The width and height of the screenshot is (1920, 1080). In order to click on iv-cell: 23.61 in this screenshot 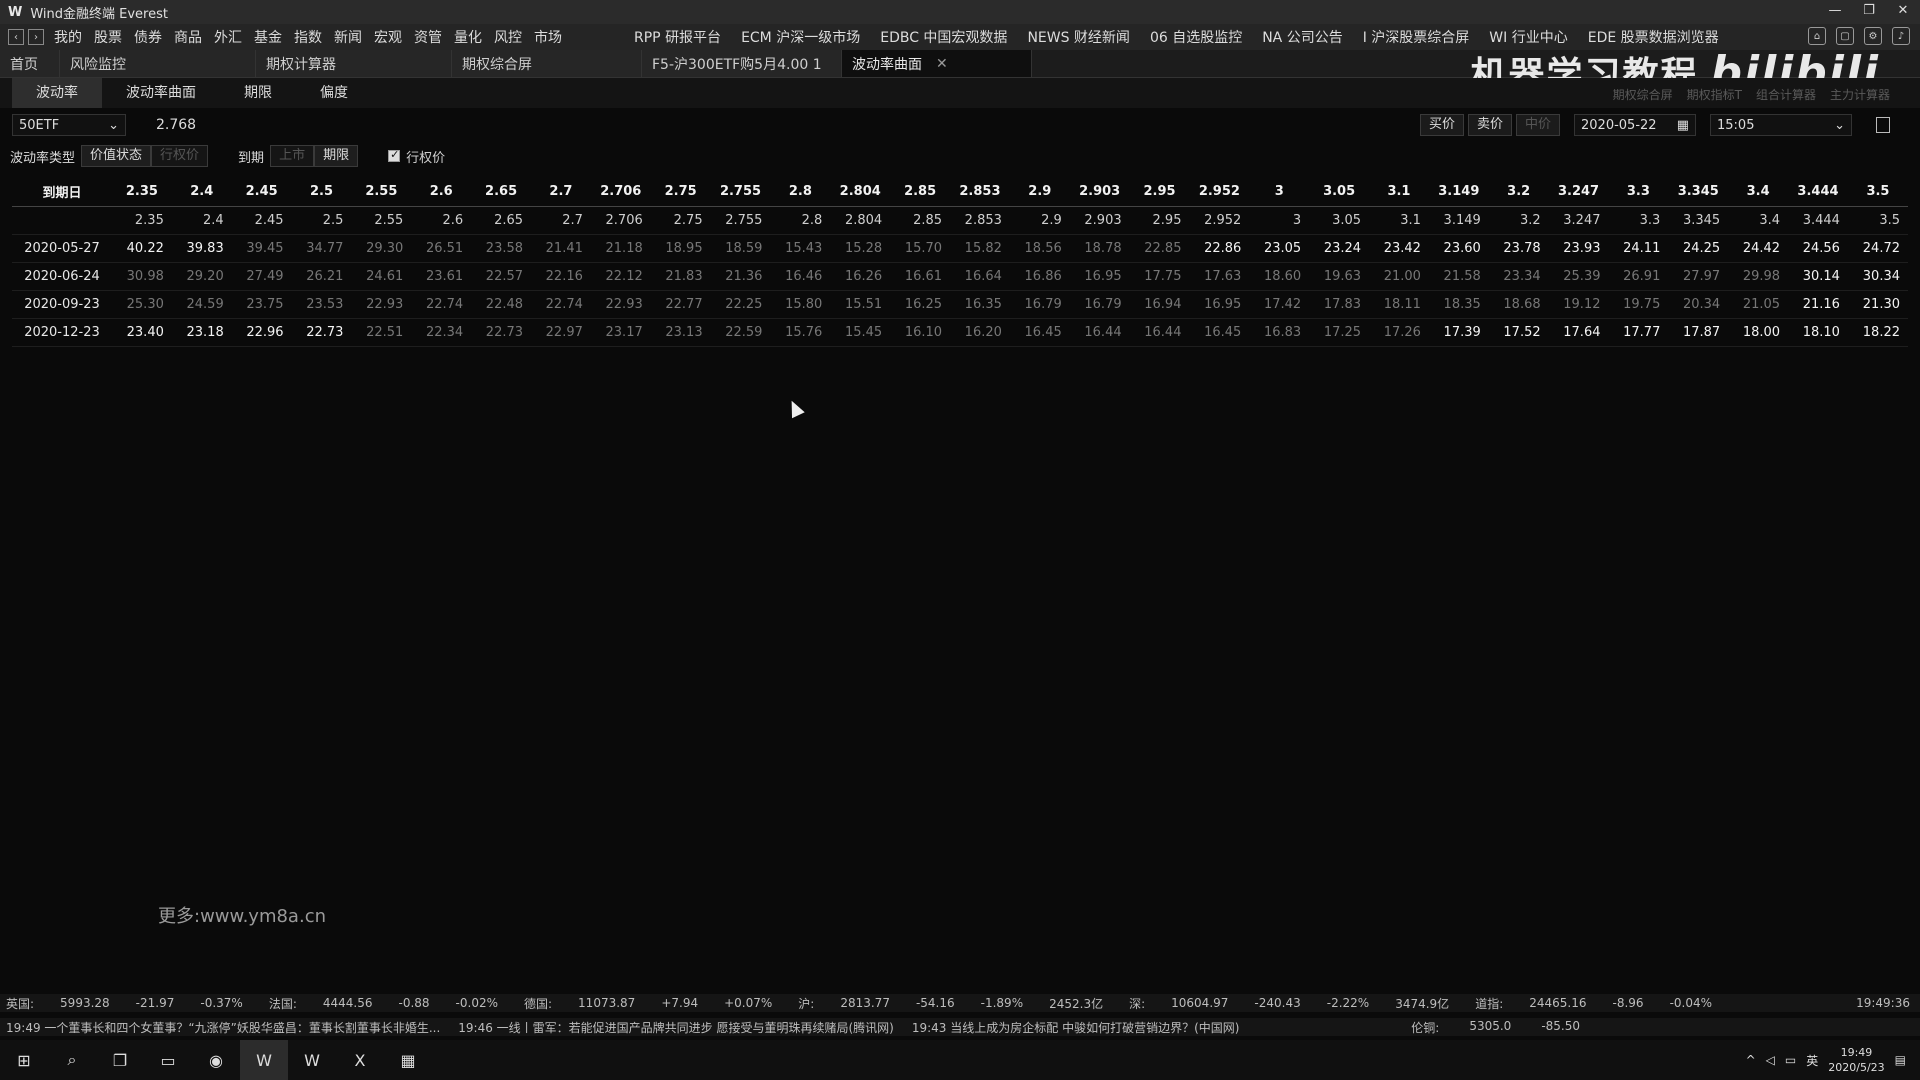, I will do `click(441, 276)`.